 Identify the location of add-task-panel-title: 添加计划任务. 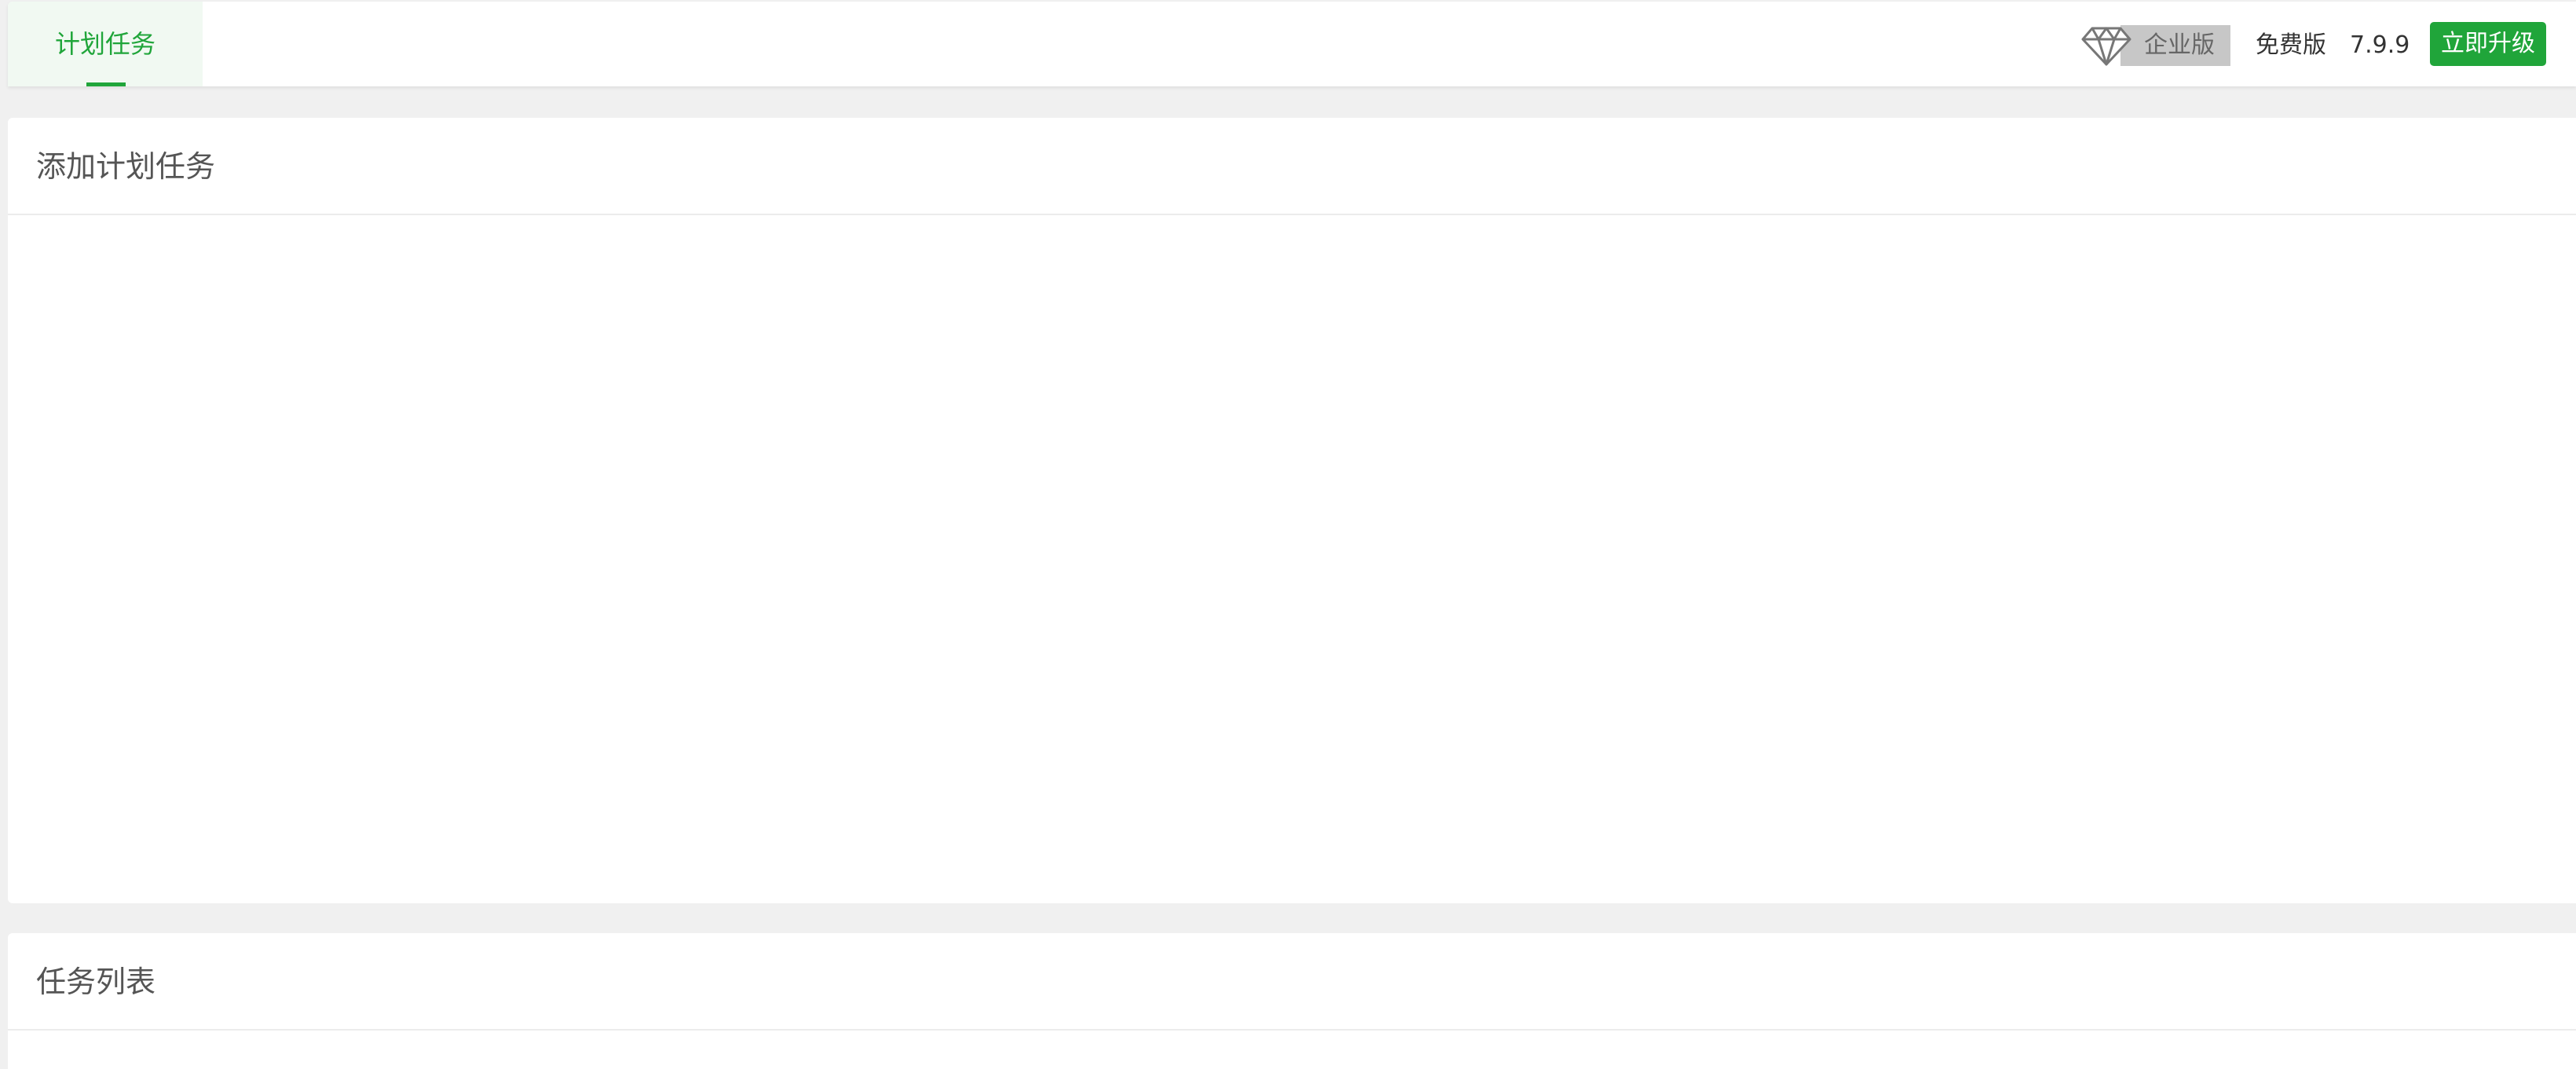
(1292, 166).